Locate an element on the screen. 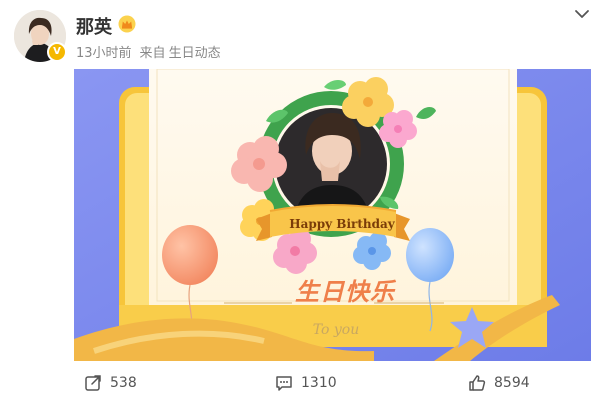 The height and width of the screenshot is (402, 600). verified-badge-icon: V is located at coordinates (57, 52).